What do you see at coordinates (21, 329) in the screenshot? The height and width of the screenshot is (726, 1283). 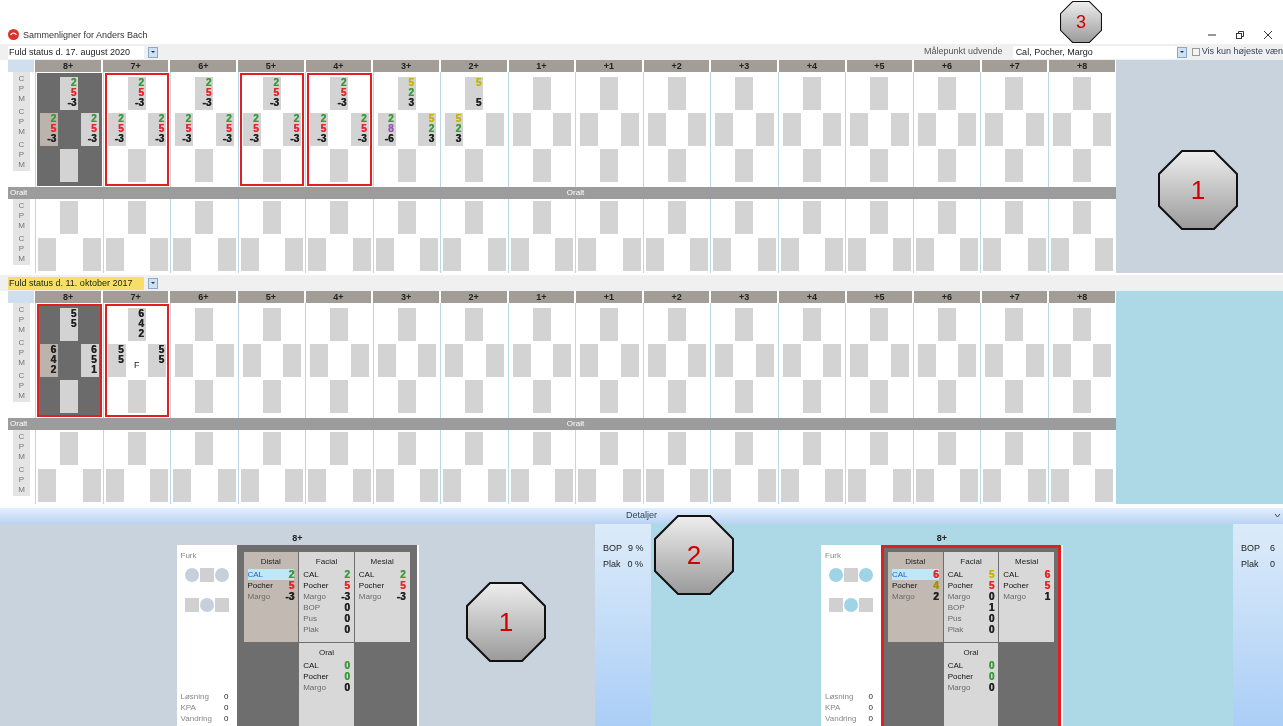 I see `row-label: M` at bounding box center [21, 329].